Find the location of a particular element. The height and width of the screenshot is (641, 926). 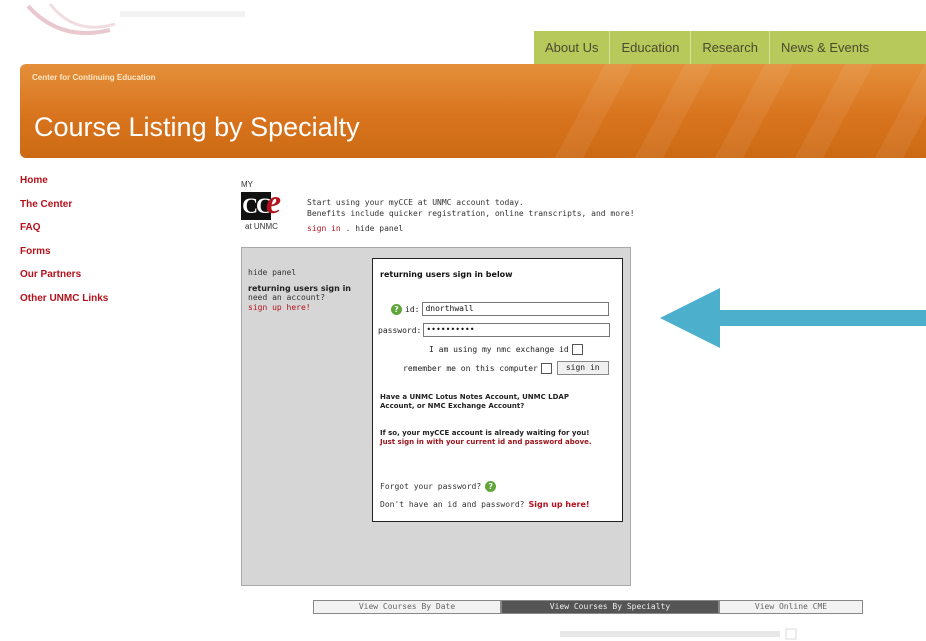

mycce-logo: MY CC e at UNMC is located at coordinates (276, 212).